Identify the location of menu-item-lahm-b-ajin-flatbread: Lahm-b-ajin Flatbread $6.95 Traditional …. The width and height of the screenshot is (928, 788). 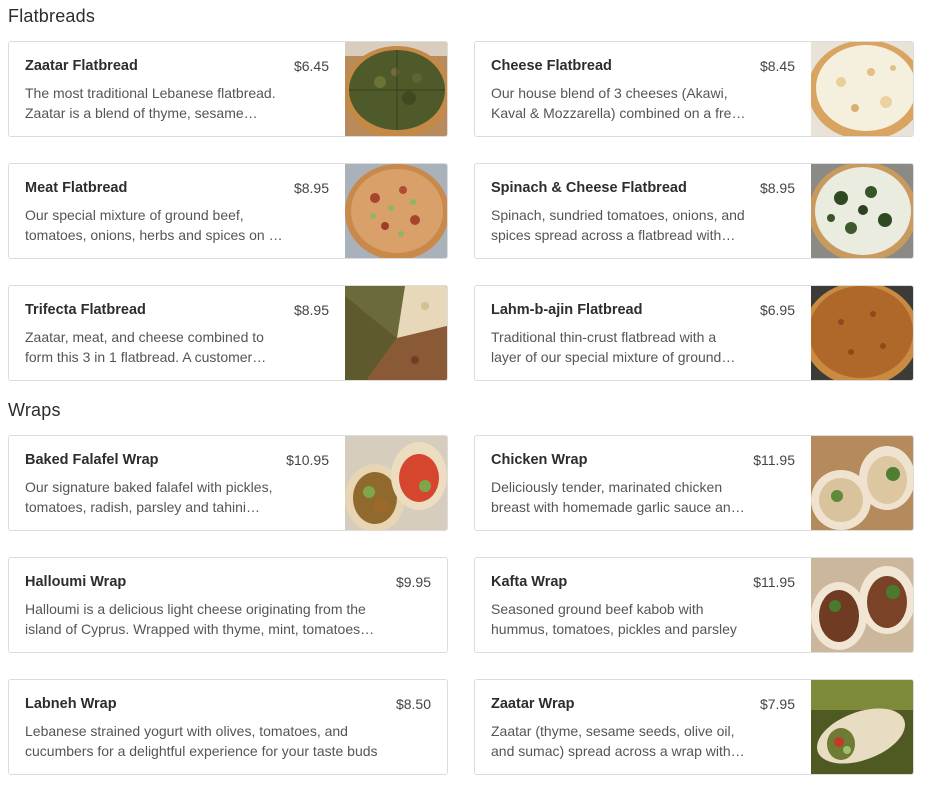
(694, 333).